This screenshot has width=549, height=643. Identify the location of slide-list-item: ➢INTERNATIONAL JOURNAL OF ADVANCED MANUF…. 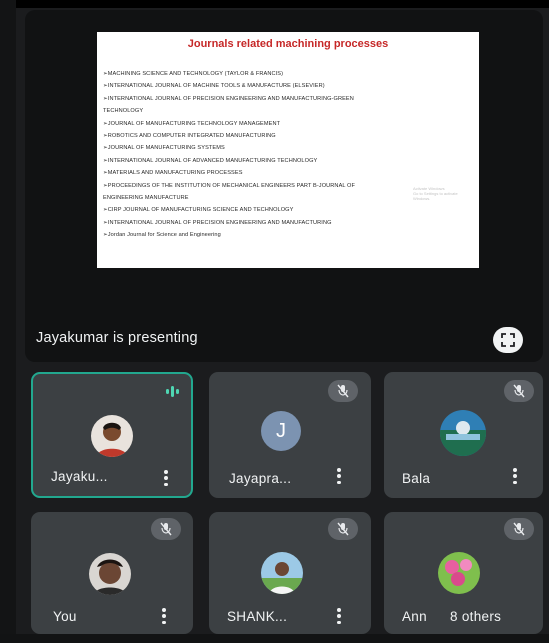
(210, 160).